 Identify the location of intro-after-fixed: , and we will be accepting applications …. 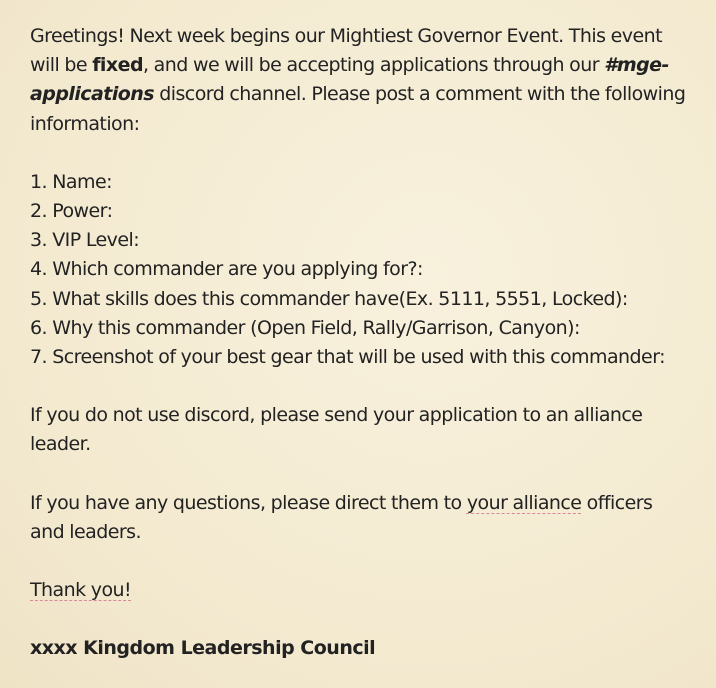
(374, 65).